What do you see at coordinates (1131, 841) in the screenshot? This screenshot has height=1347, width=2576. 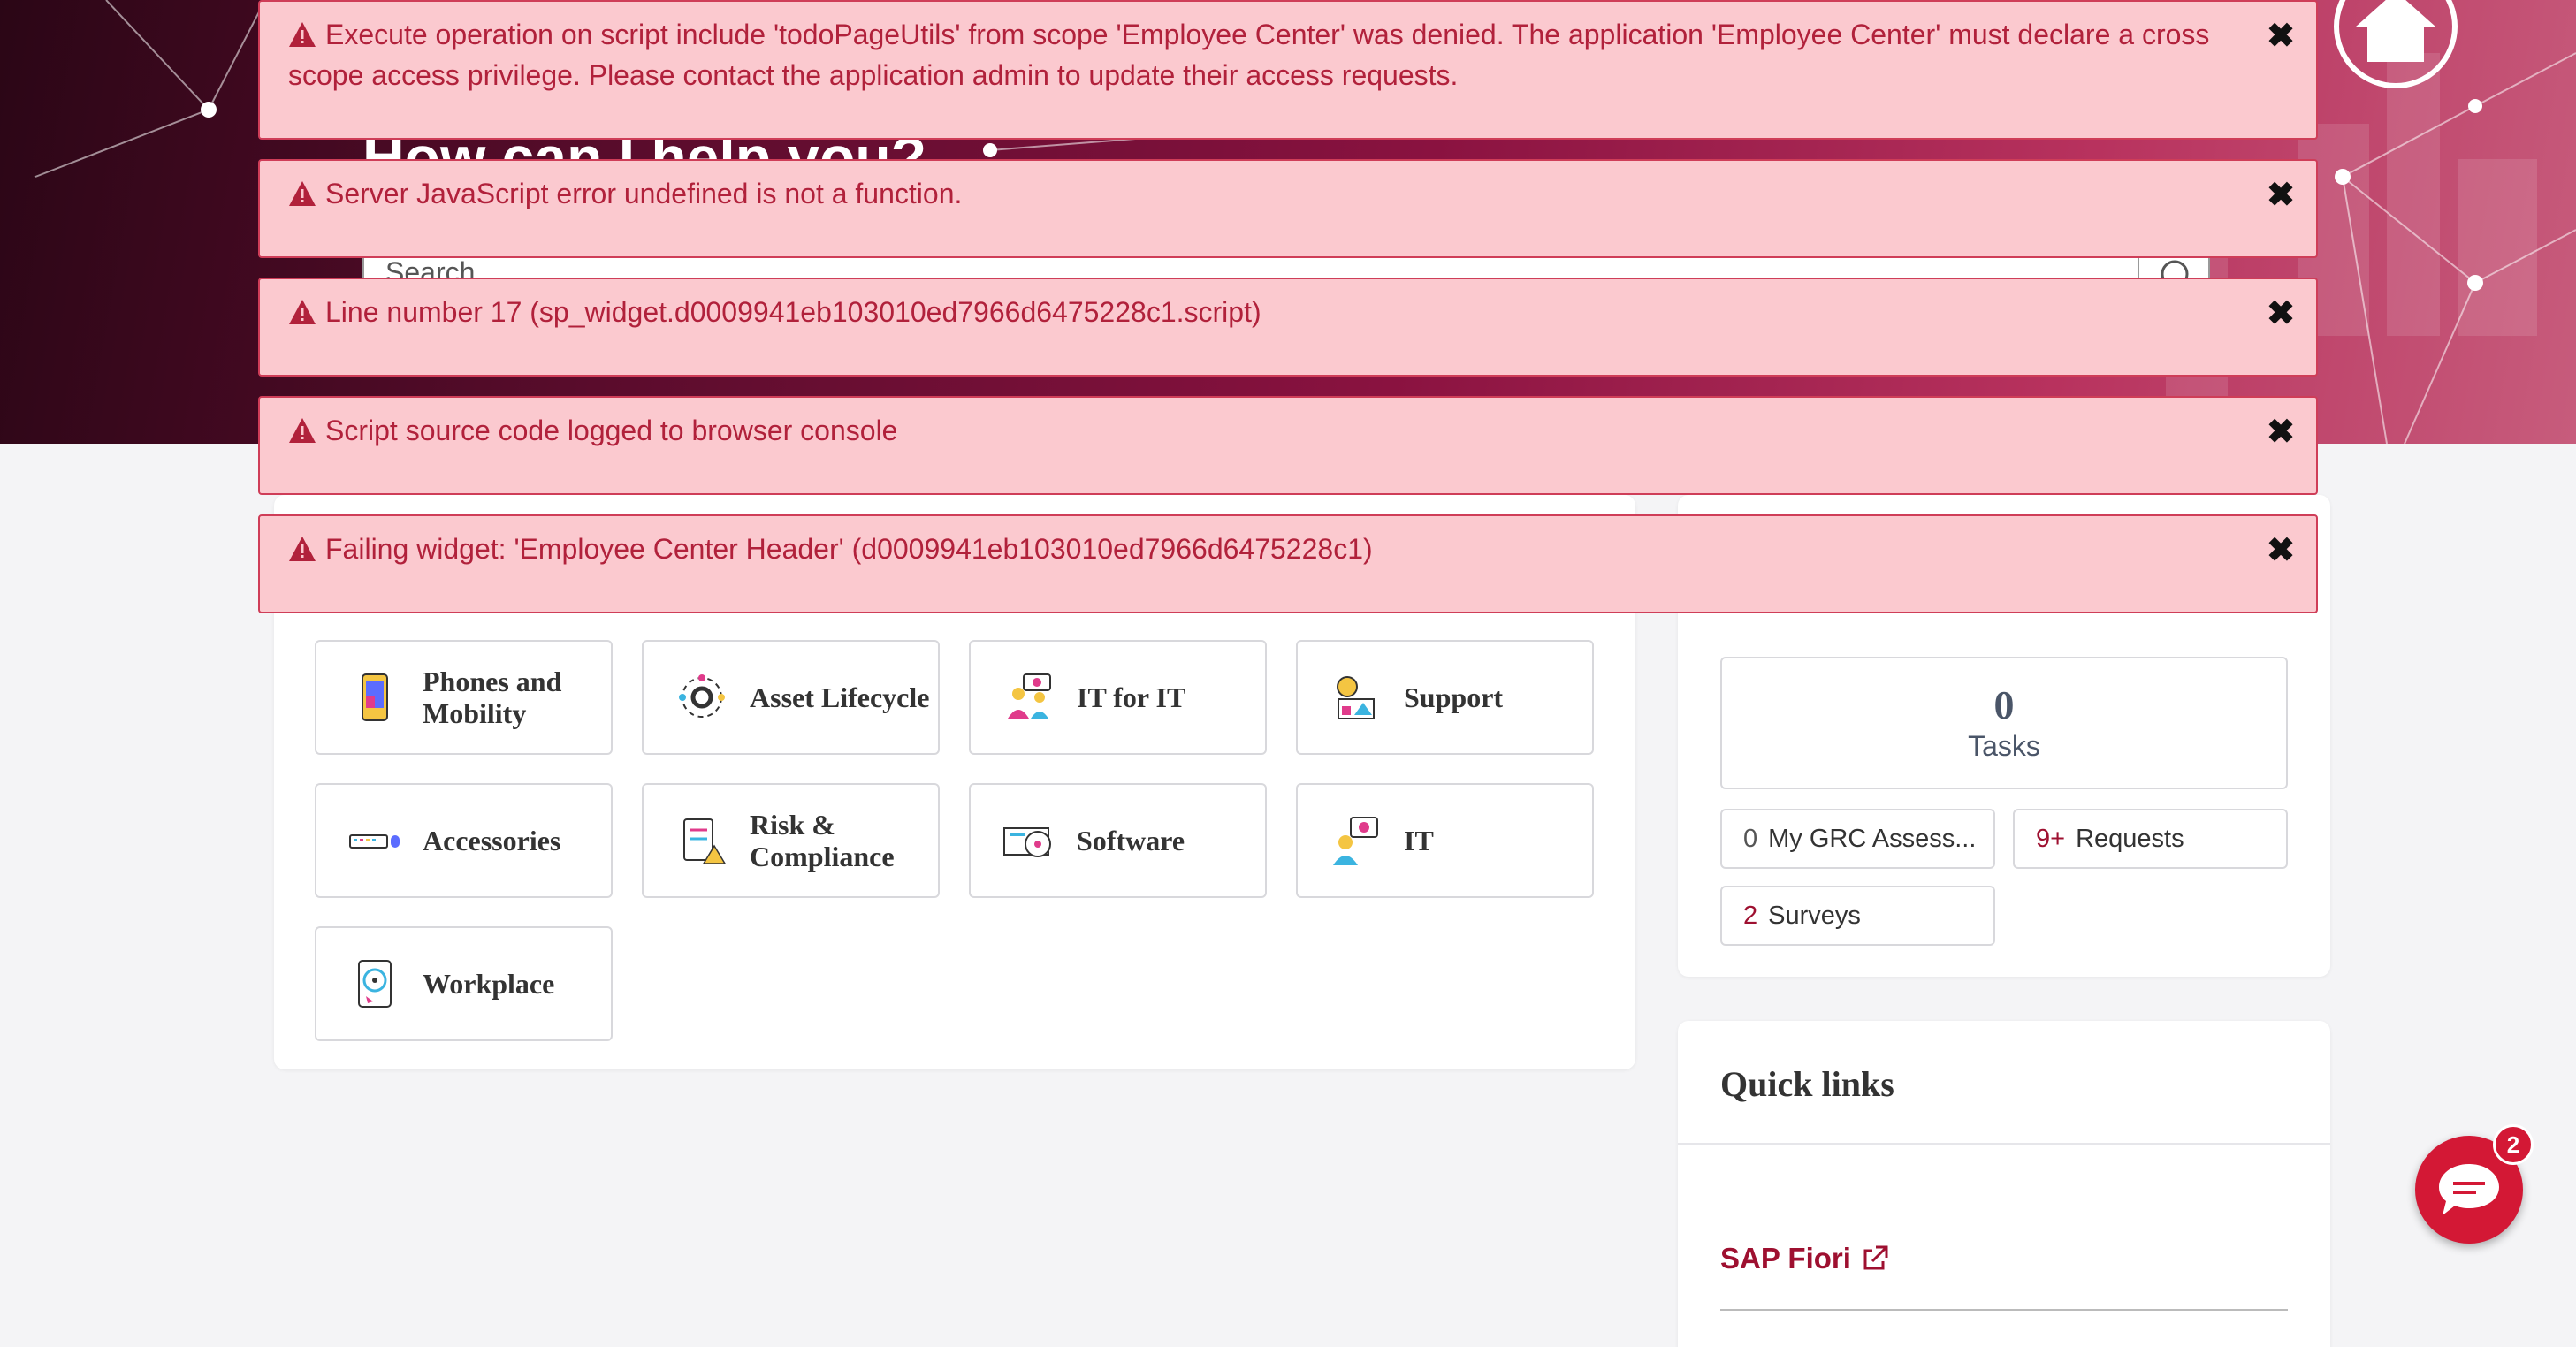 I see `topic-label: Software` at bounding box center [1131, 841].